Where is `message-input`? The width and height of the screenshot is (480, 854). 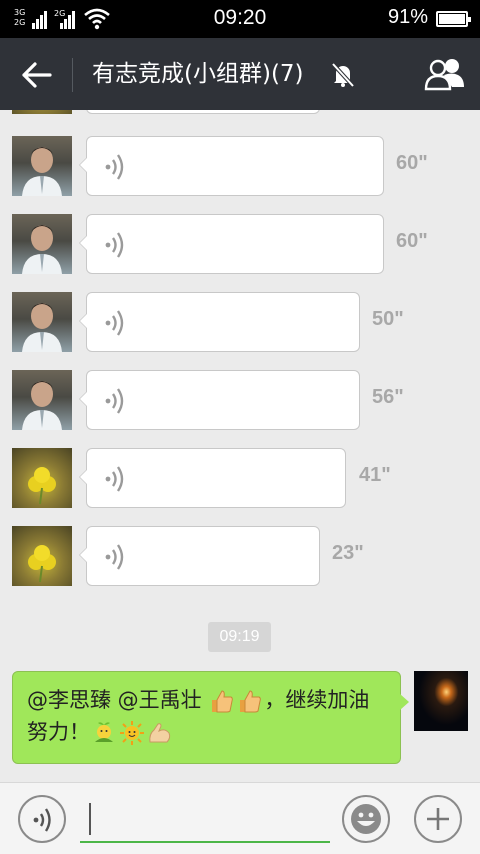
message-input is located at coordinates (205, 820).